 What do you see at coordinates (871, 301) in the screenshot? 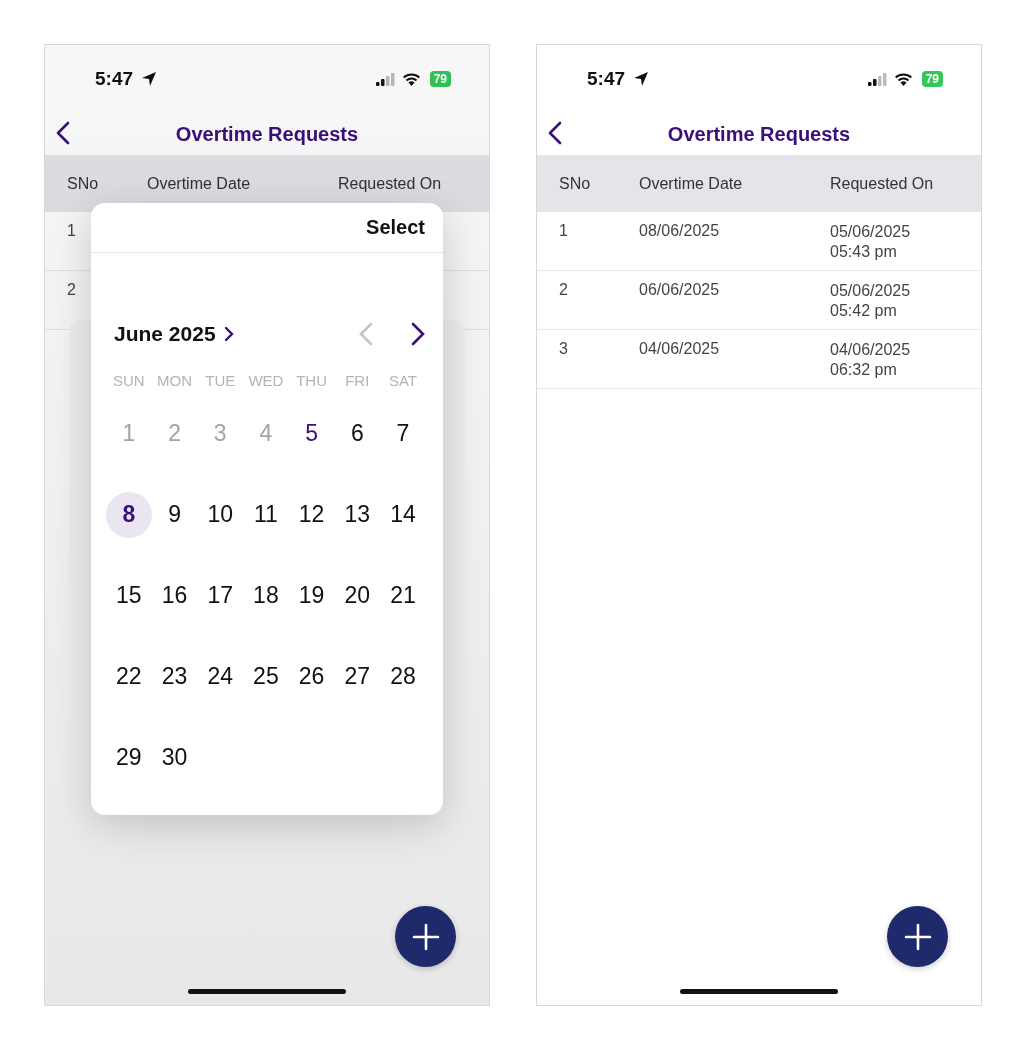
I see `table-cell-text: 05/06/2025 05:42 pm` at bounding box center [871, 301].